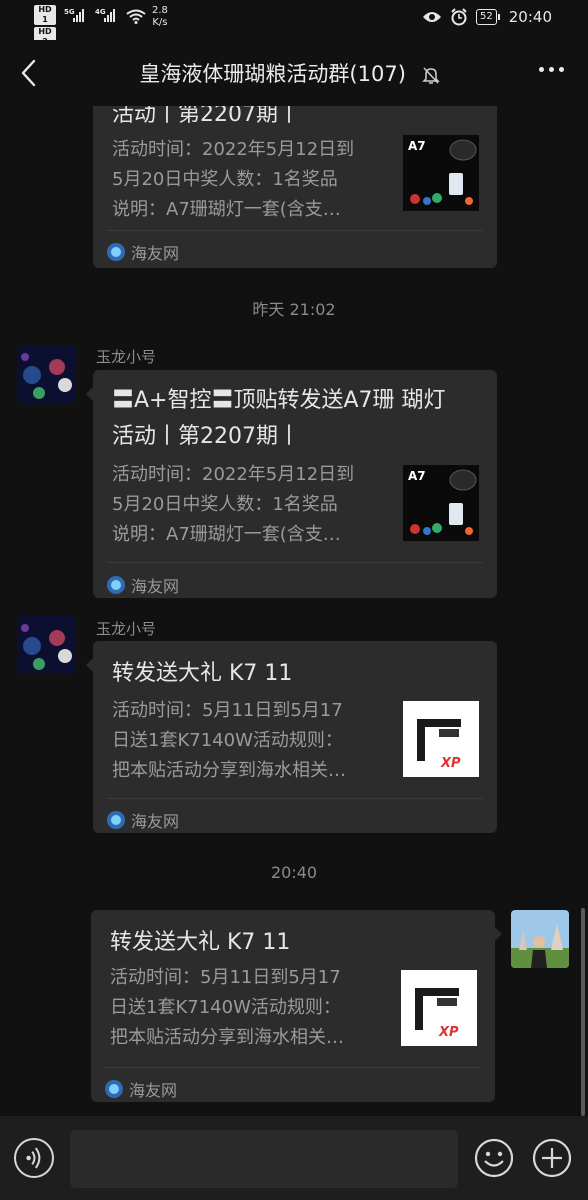 The height and width of the screenshot is (1200, 588). Describe the element at coordinates (34, 1158) in the screenshot. I see `voice-input-icon` at that location.